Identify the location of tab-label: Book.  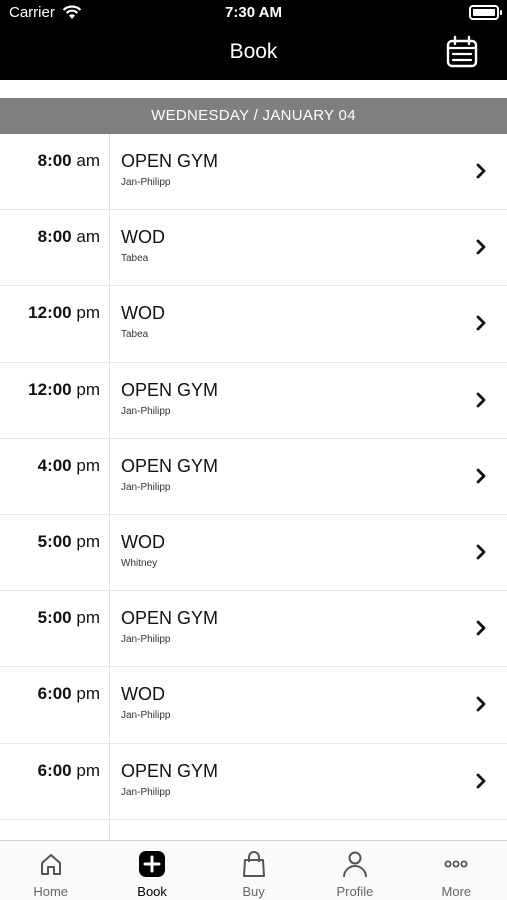
(152, 891).